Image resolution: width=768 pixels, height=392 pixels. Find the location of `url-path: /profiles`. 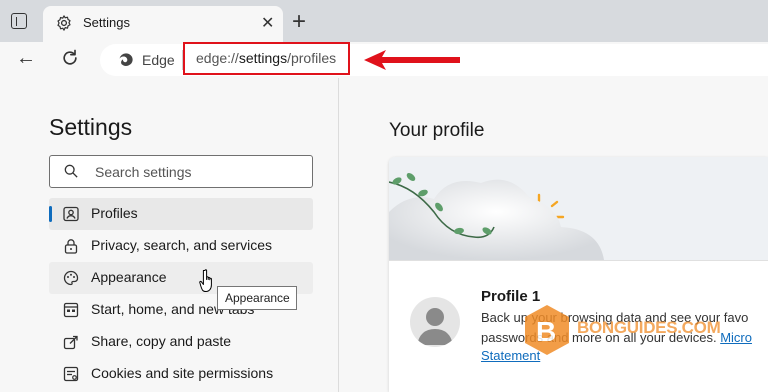

url-path: /profiles is located at coordinates (312, 58).